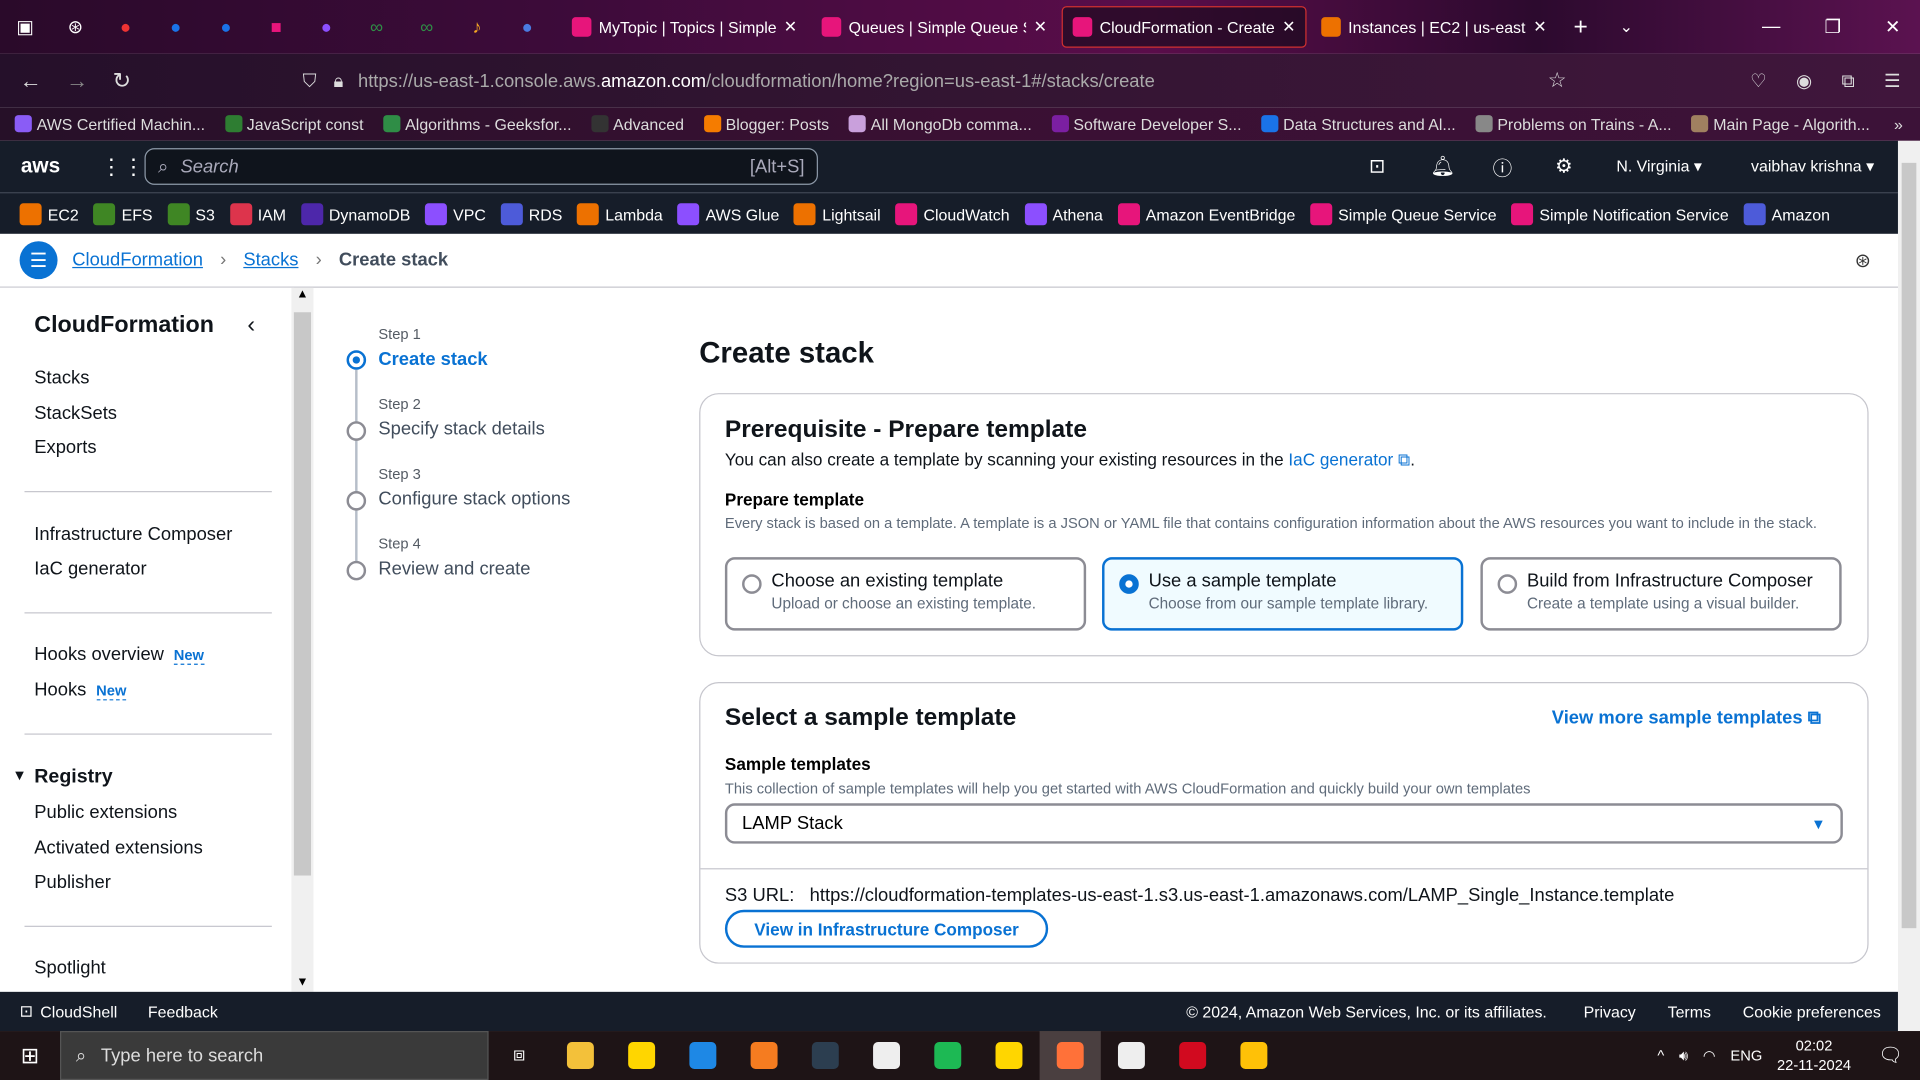 This screenshot has height=1080, width=1920. Describe the element at coordinates (75, 413) in the screenshot. I see `sidebar-item-stacksets: StackSets` at that location.